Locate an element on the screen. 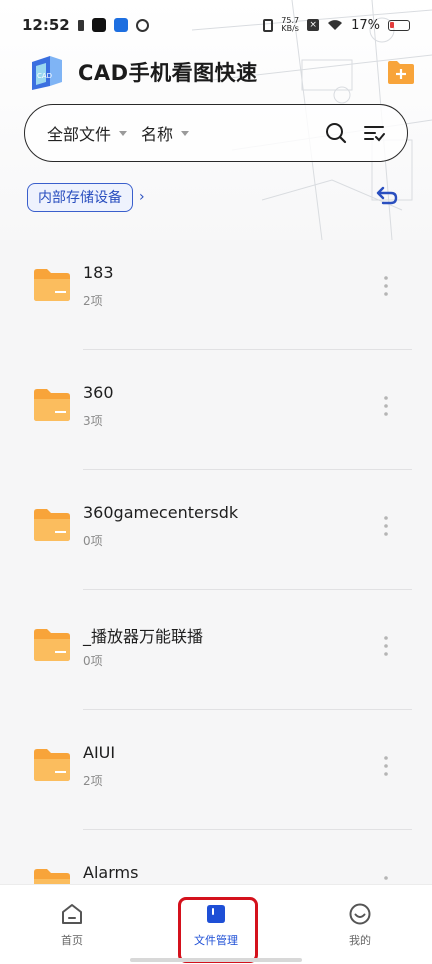 The width and height of the screenshot is (432, 964). net-speed-unit: KB/s is located at coordinates (290, 28).